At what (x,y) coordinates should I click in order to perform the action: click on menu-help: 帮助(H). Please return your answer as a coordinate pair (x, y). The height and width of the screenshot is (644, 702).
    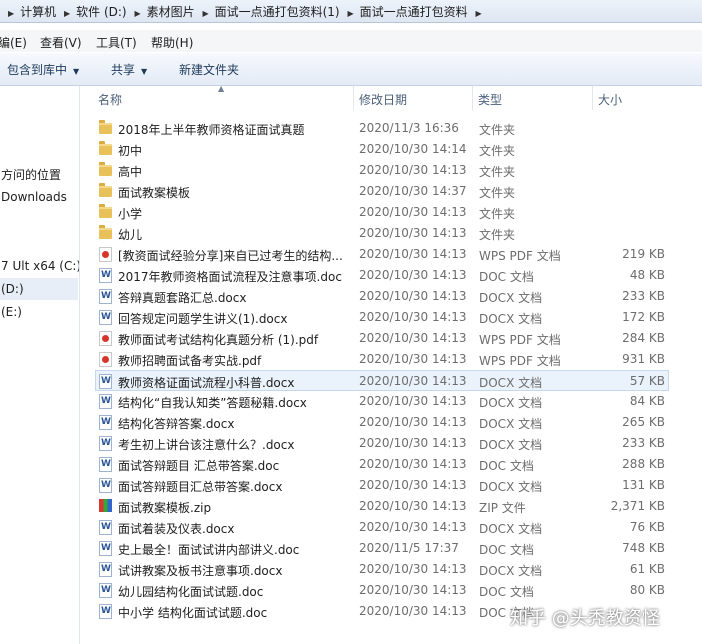
    Looking at the image, I should click on (172, 42).